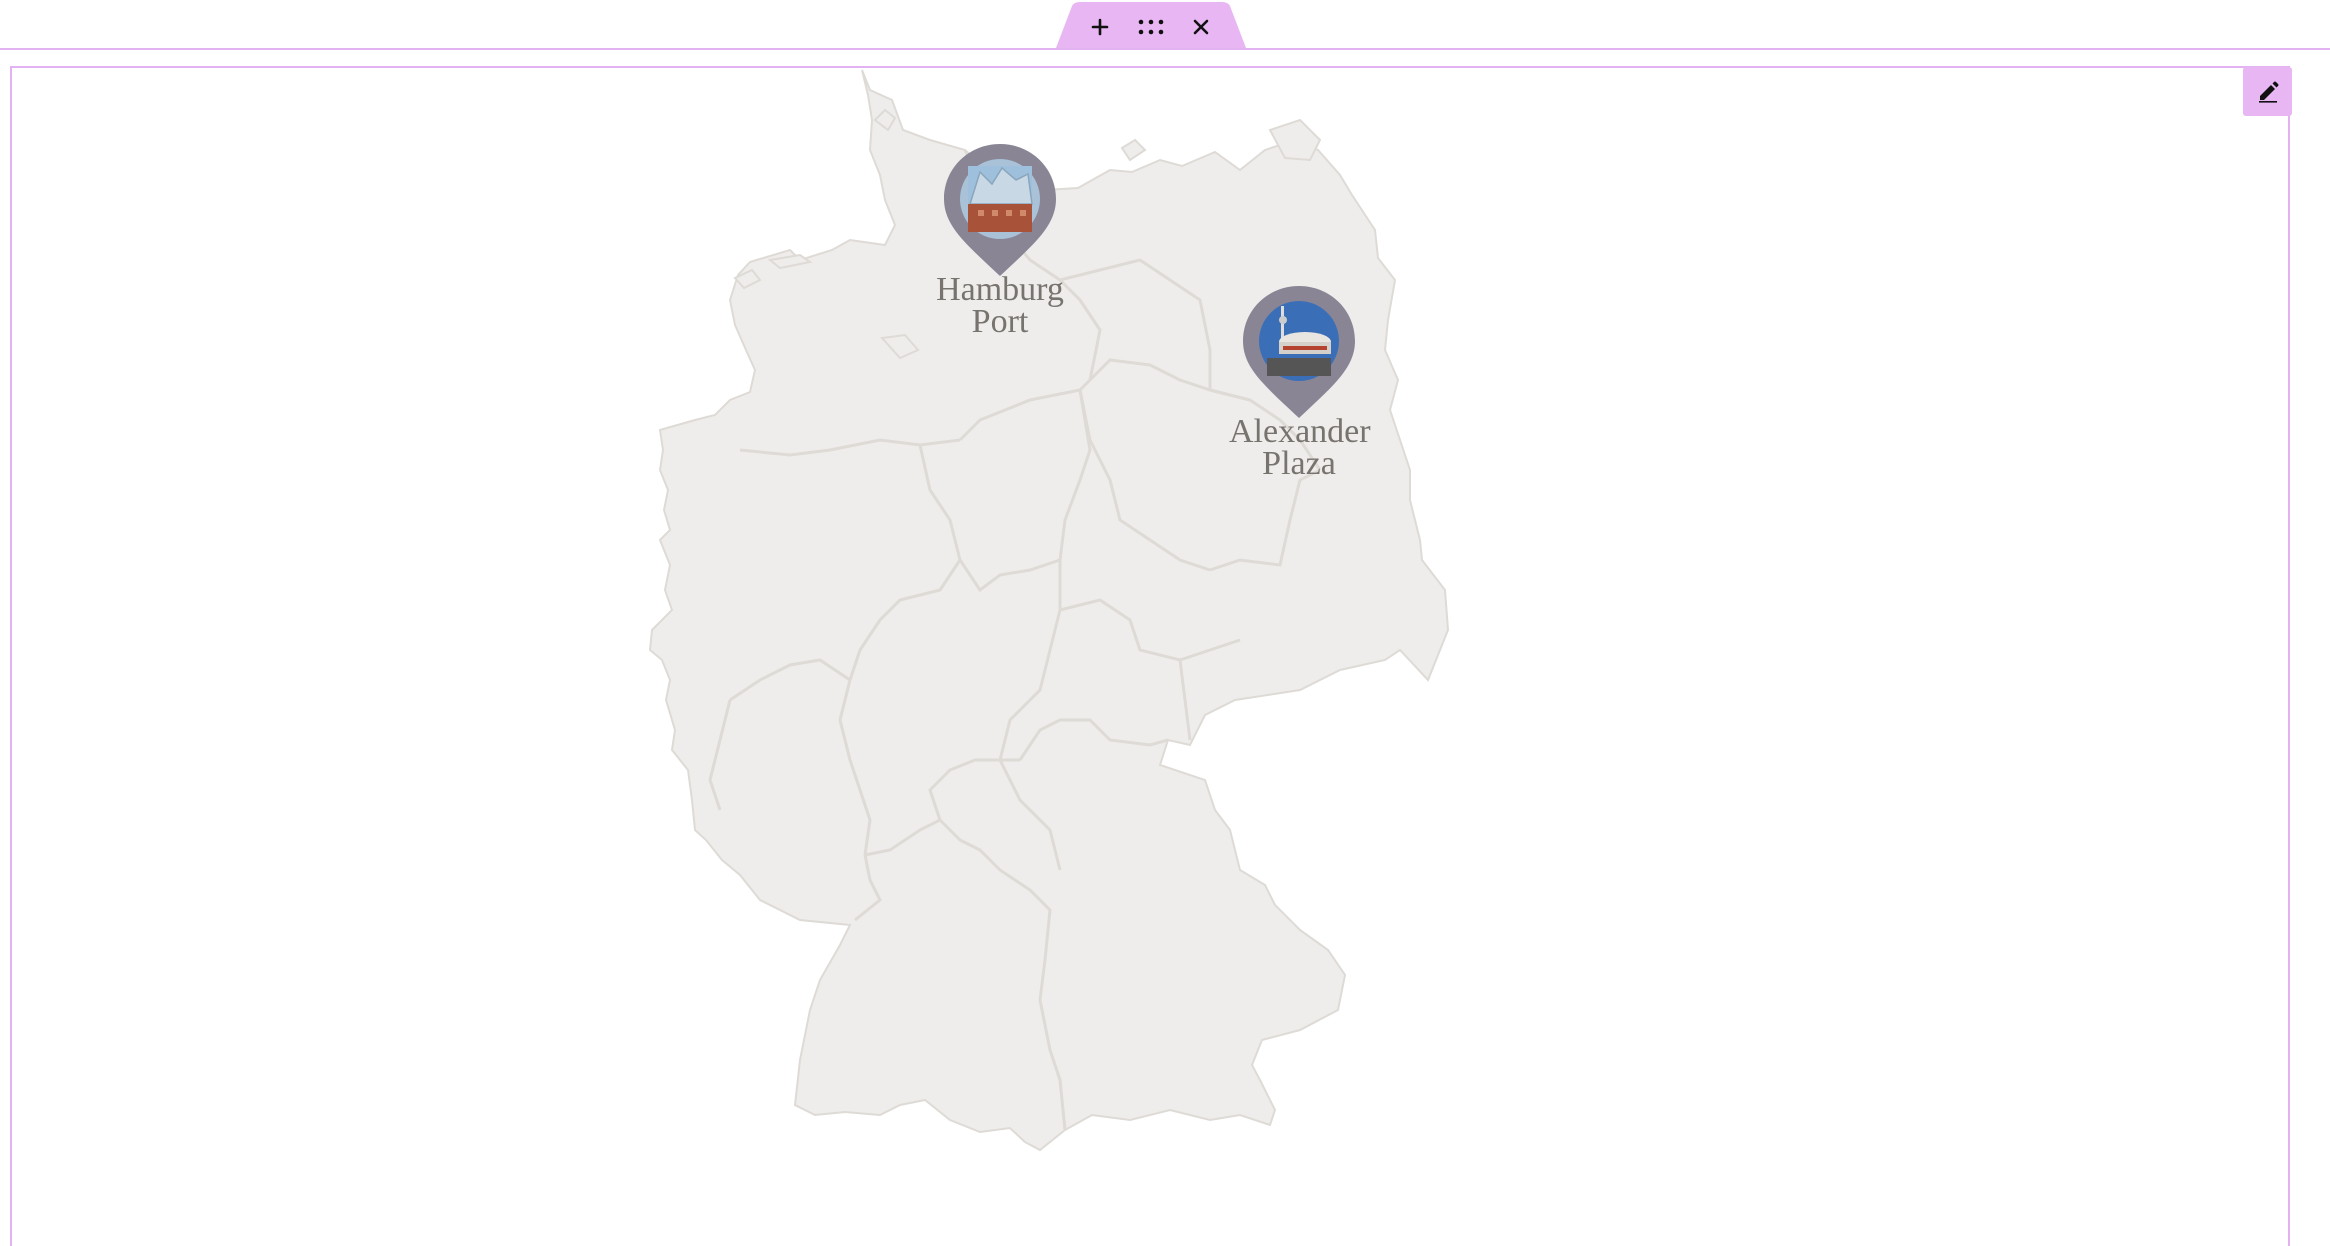 The width and height of the screenshot is (2330, 1246). I want to click on marker-label-line2: Port, so click(1000, 321).